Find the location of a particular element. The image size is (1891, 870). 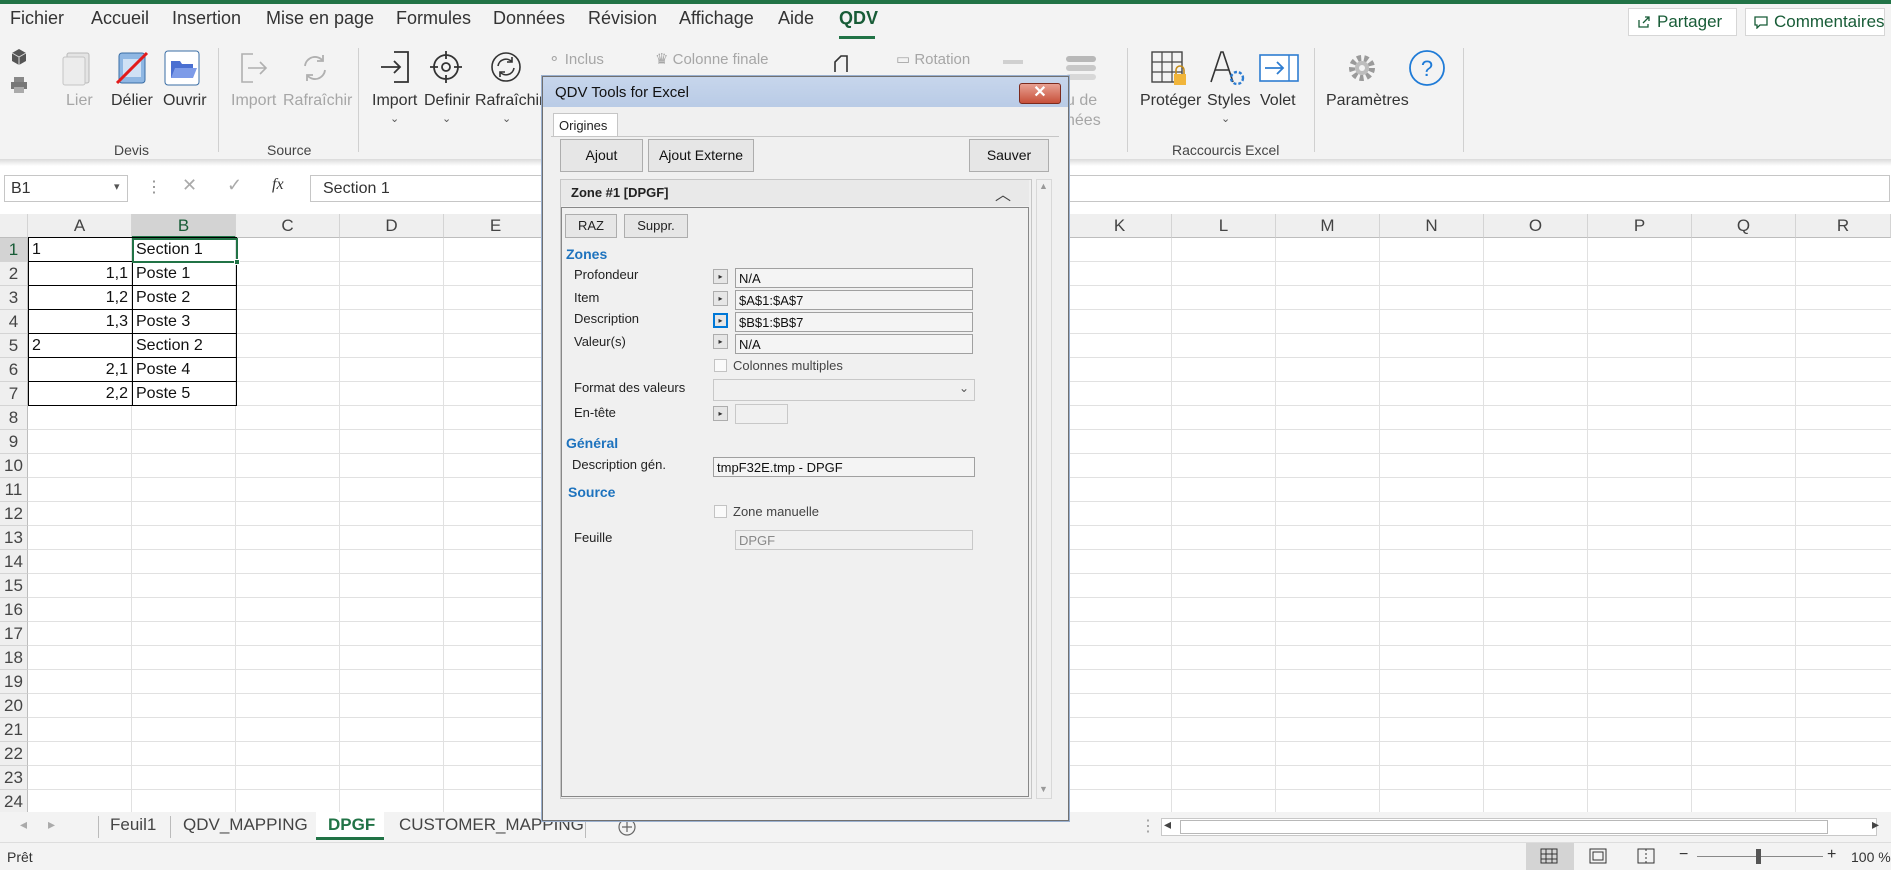

row-header-2: 2 is located at coordinates (14, 274).